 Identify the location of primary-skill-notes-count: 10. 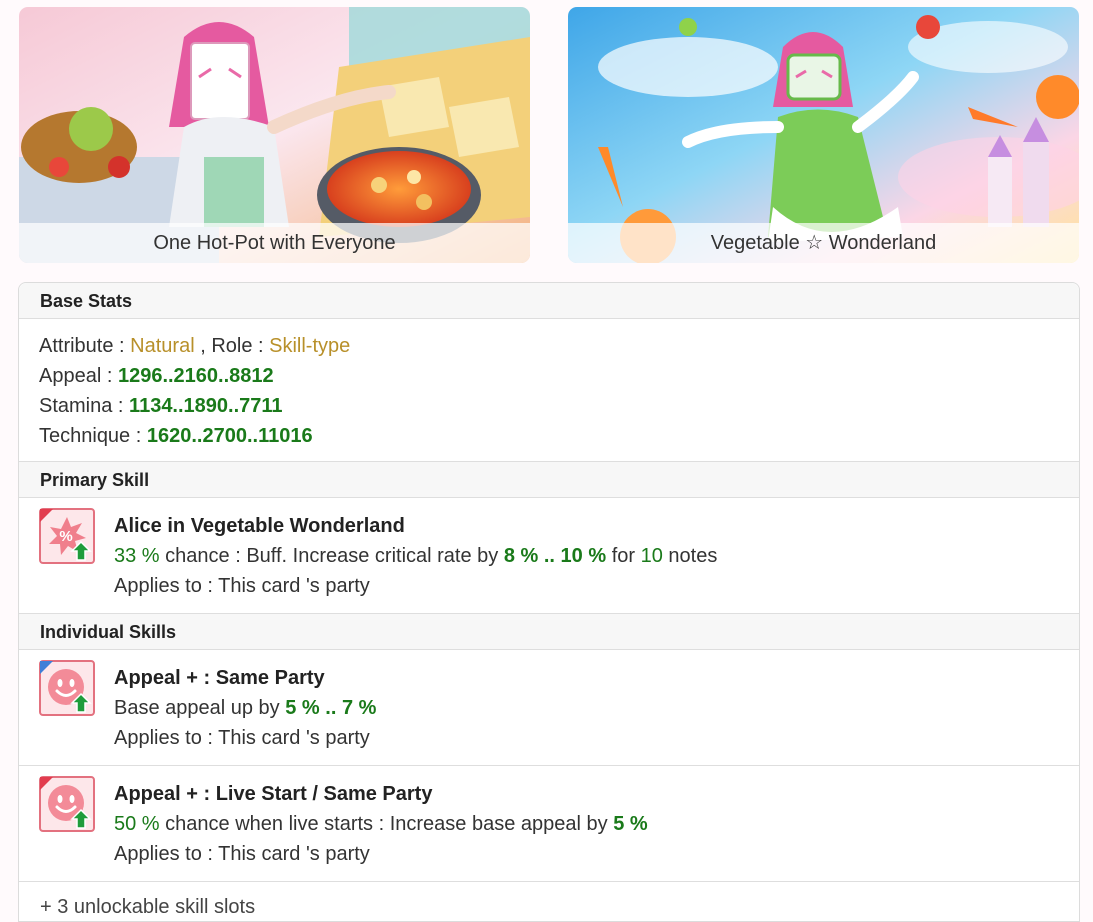
(651, 556).